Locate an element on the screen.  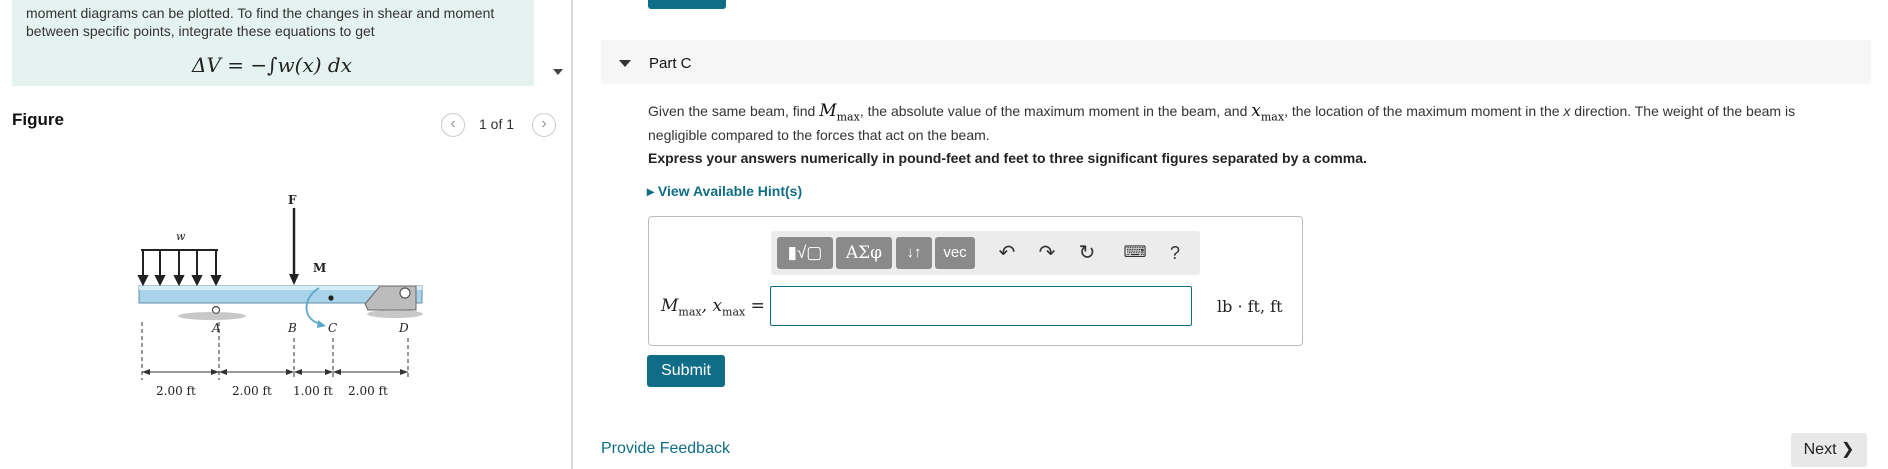
view-hints-link: ▸ View Available Hint(s) is located at coordinates (724, 191).